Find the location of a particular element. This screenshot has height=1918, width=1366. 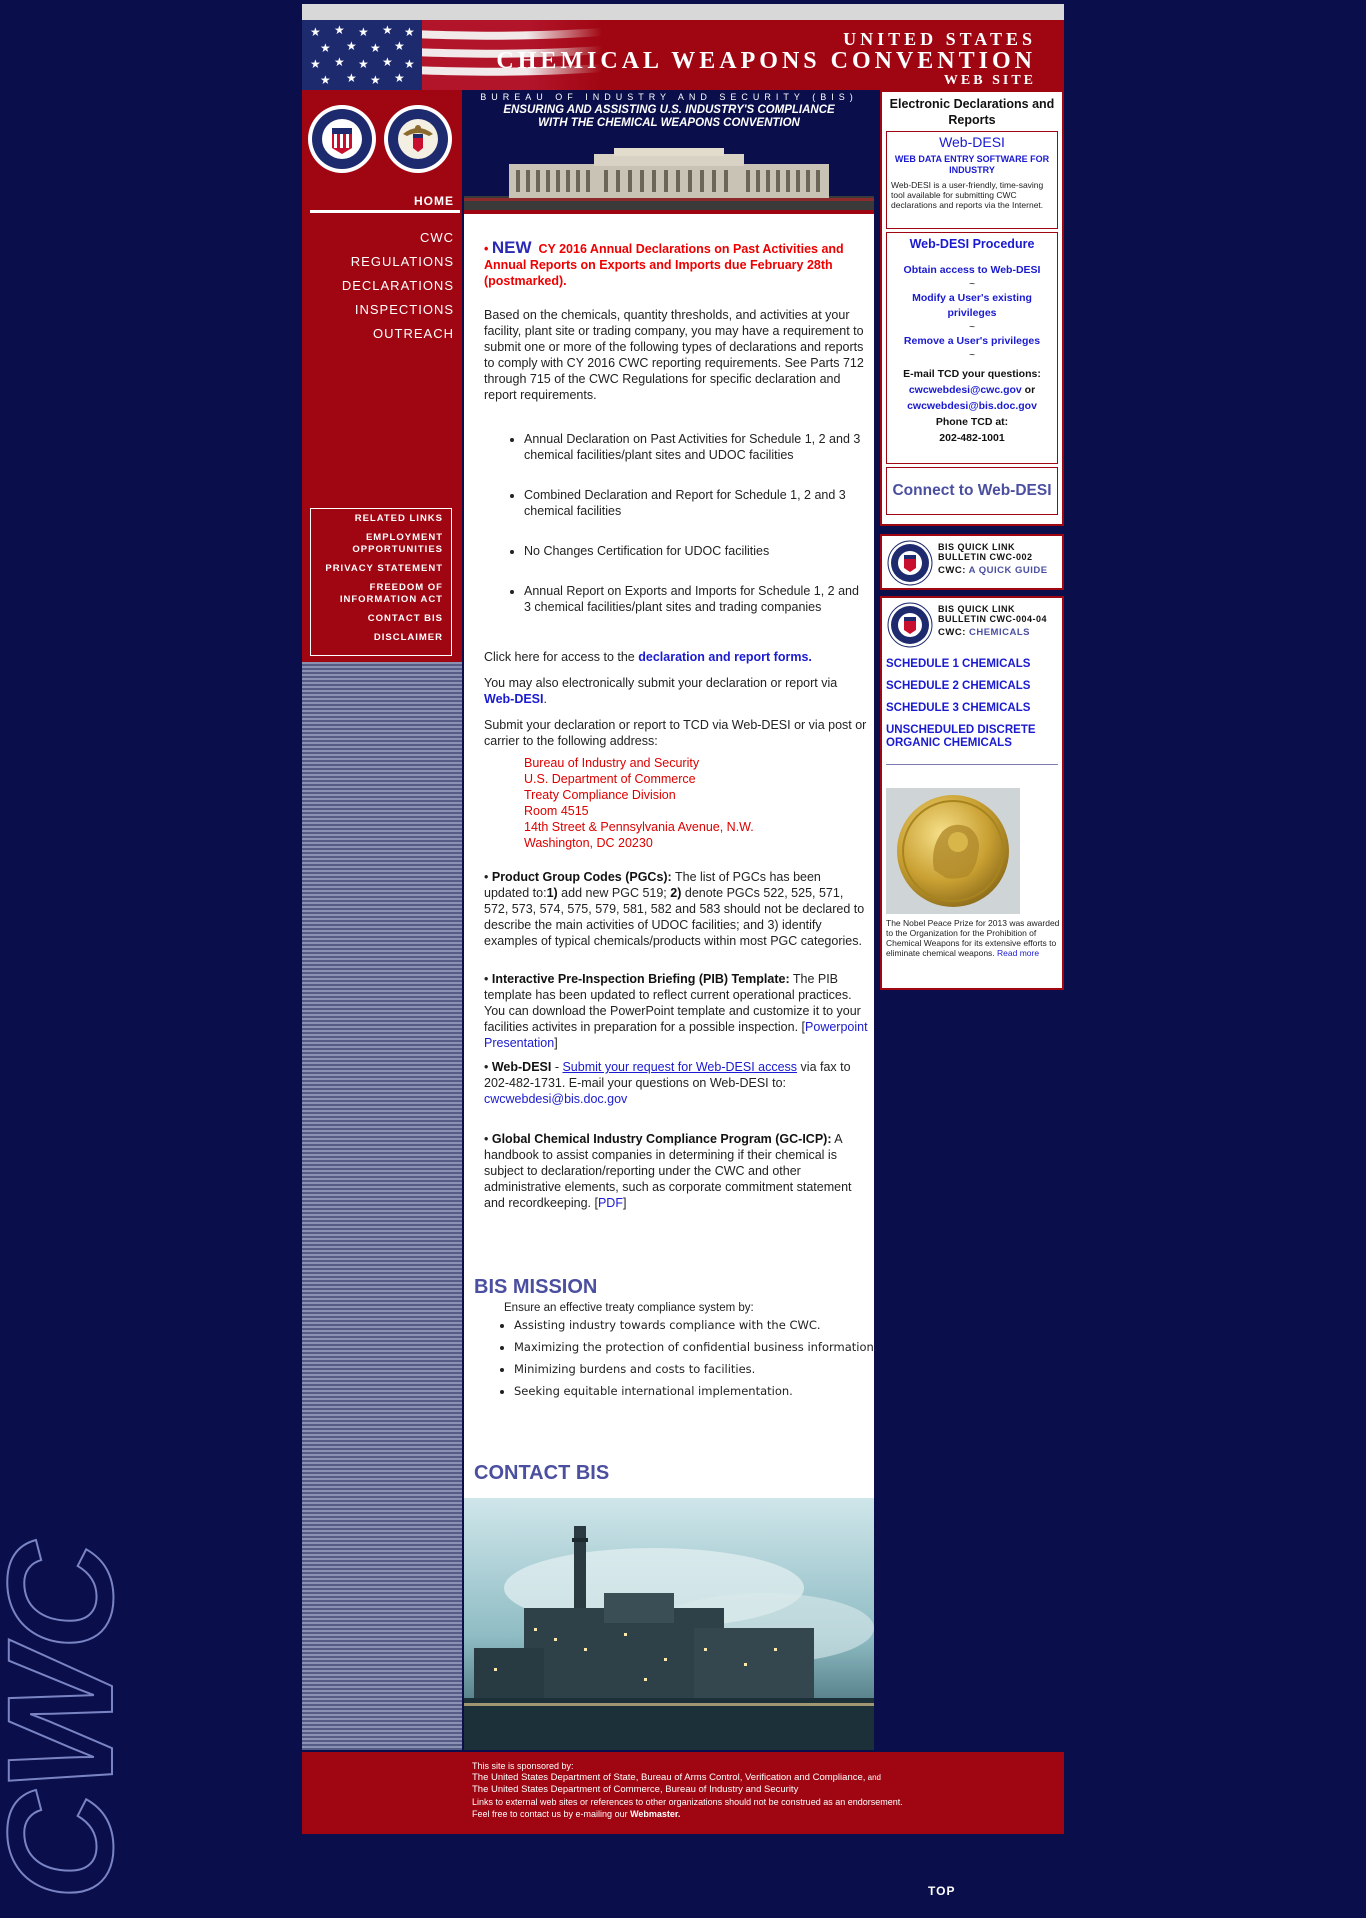

unscheduled-chemicals-link: UNSCHEDULED DISCRETE ORGANIC CHEMICALS is located at coordinates (972, 737).